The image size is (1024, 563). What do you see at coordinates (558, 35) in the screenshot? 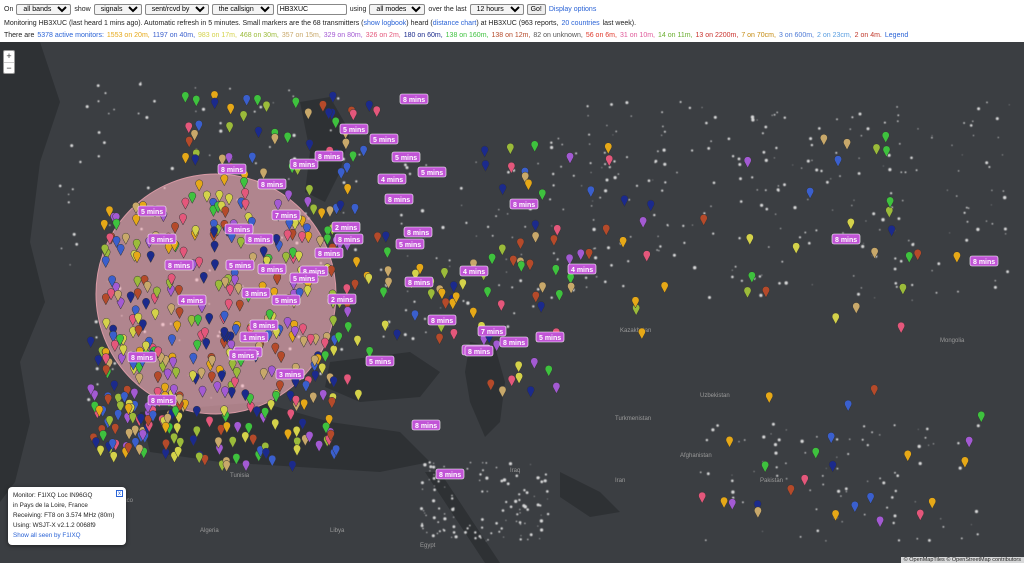
I see `band-count: 82 on unknown,` at bounding box center [558, 35].